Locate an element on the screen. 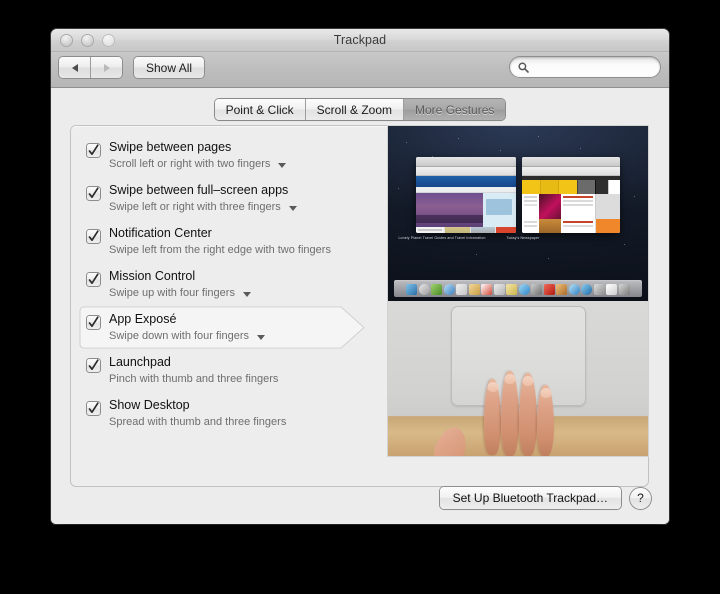 The width and height of the screenshot is (720, 594). preview-trackpad-photo is located at coordinates (518, 378).